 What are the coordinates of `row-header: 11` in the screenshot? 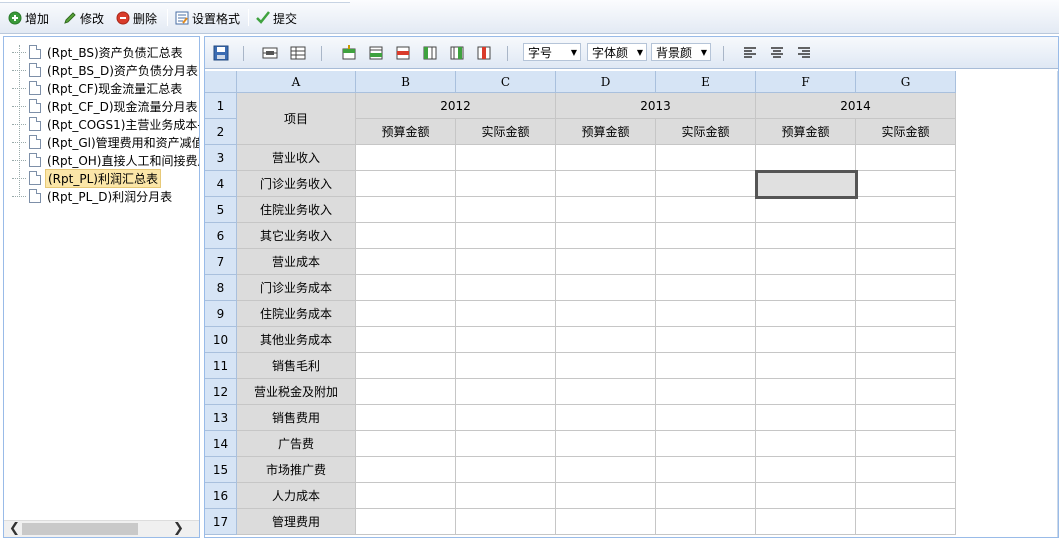 It's located at (221, 366).